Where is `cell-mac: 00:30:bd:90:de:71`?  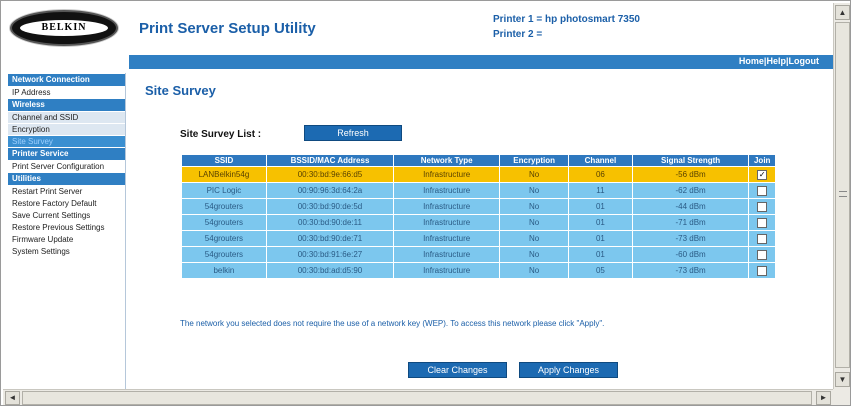 cell-mac: 00:30:bd:90:de:71 is located at coordinates (330, 238).